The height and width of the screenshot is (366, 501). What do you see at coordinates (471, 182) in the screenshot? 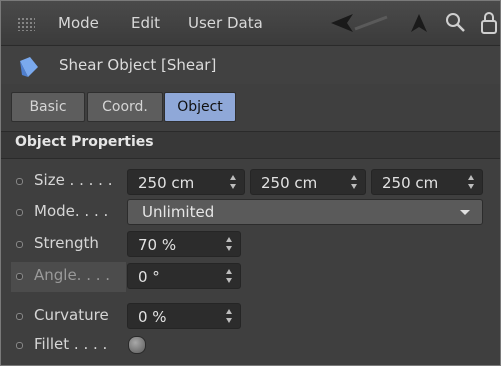
I see `size-z-spinner-icon` at bounding box center [471, 182].